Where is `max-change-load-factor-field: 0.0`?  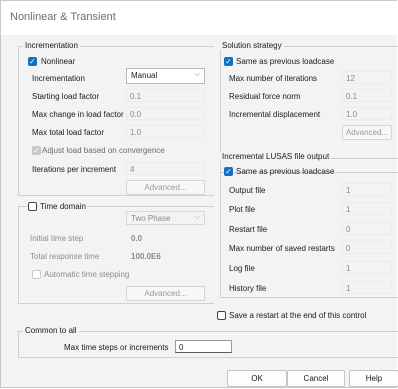 max-change-load-factor-field: 0.0 is located at coordinates (165, 113).